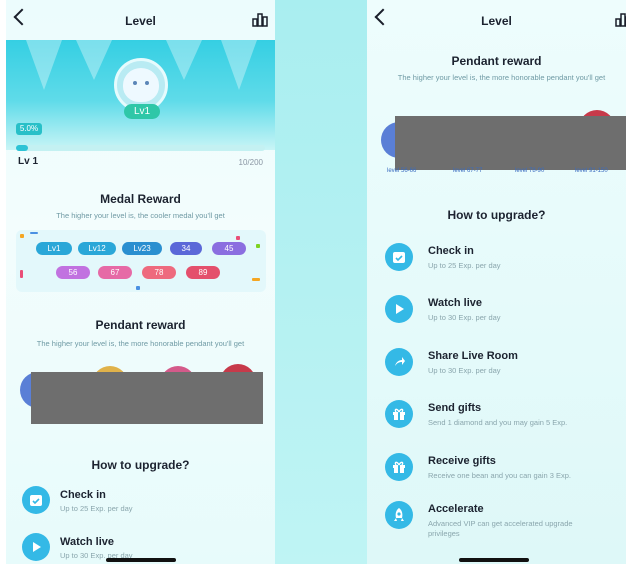  Describe the element at coordinates (142, 248) in the screenshot. I see `medal-badge: Lv23` at that location.